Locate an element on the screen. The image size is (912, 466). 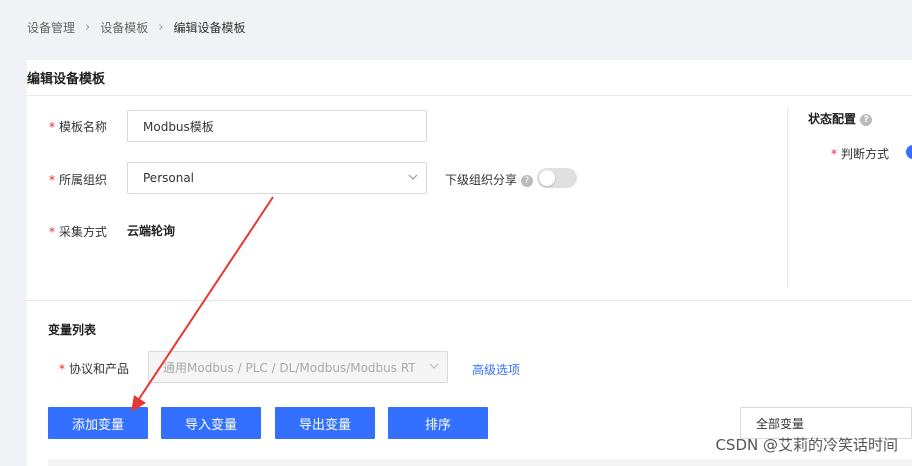
advanced-options-link: 高级选项 is located at coordinates (496, 369).